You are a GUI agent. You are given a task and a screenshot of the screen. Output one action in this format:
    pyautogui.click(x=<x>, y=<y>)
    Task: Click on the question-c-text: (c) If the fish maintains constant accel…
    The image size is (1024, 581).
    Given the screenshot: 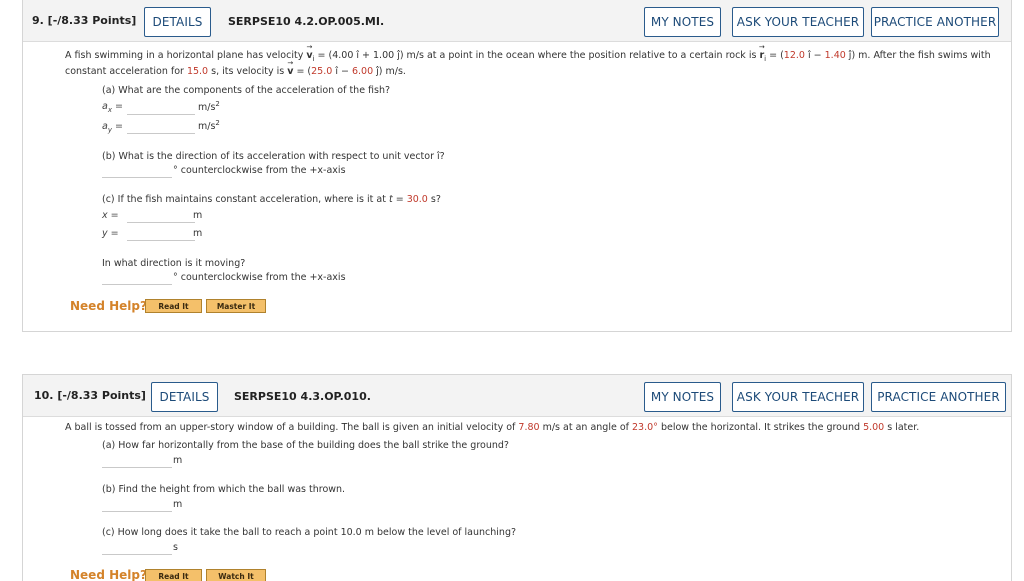 What is the action you would take?
    pyautogui.click(x=245, y=199)
    